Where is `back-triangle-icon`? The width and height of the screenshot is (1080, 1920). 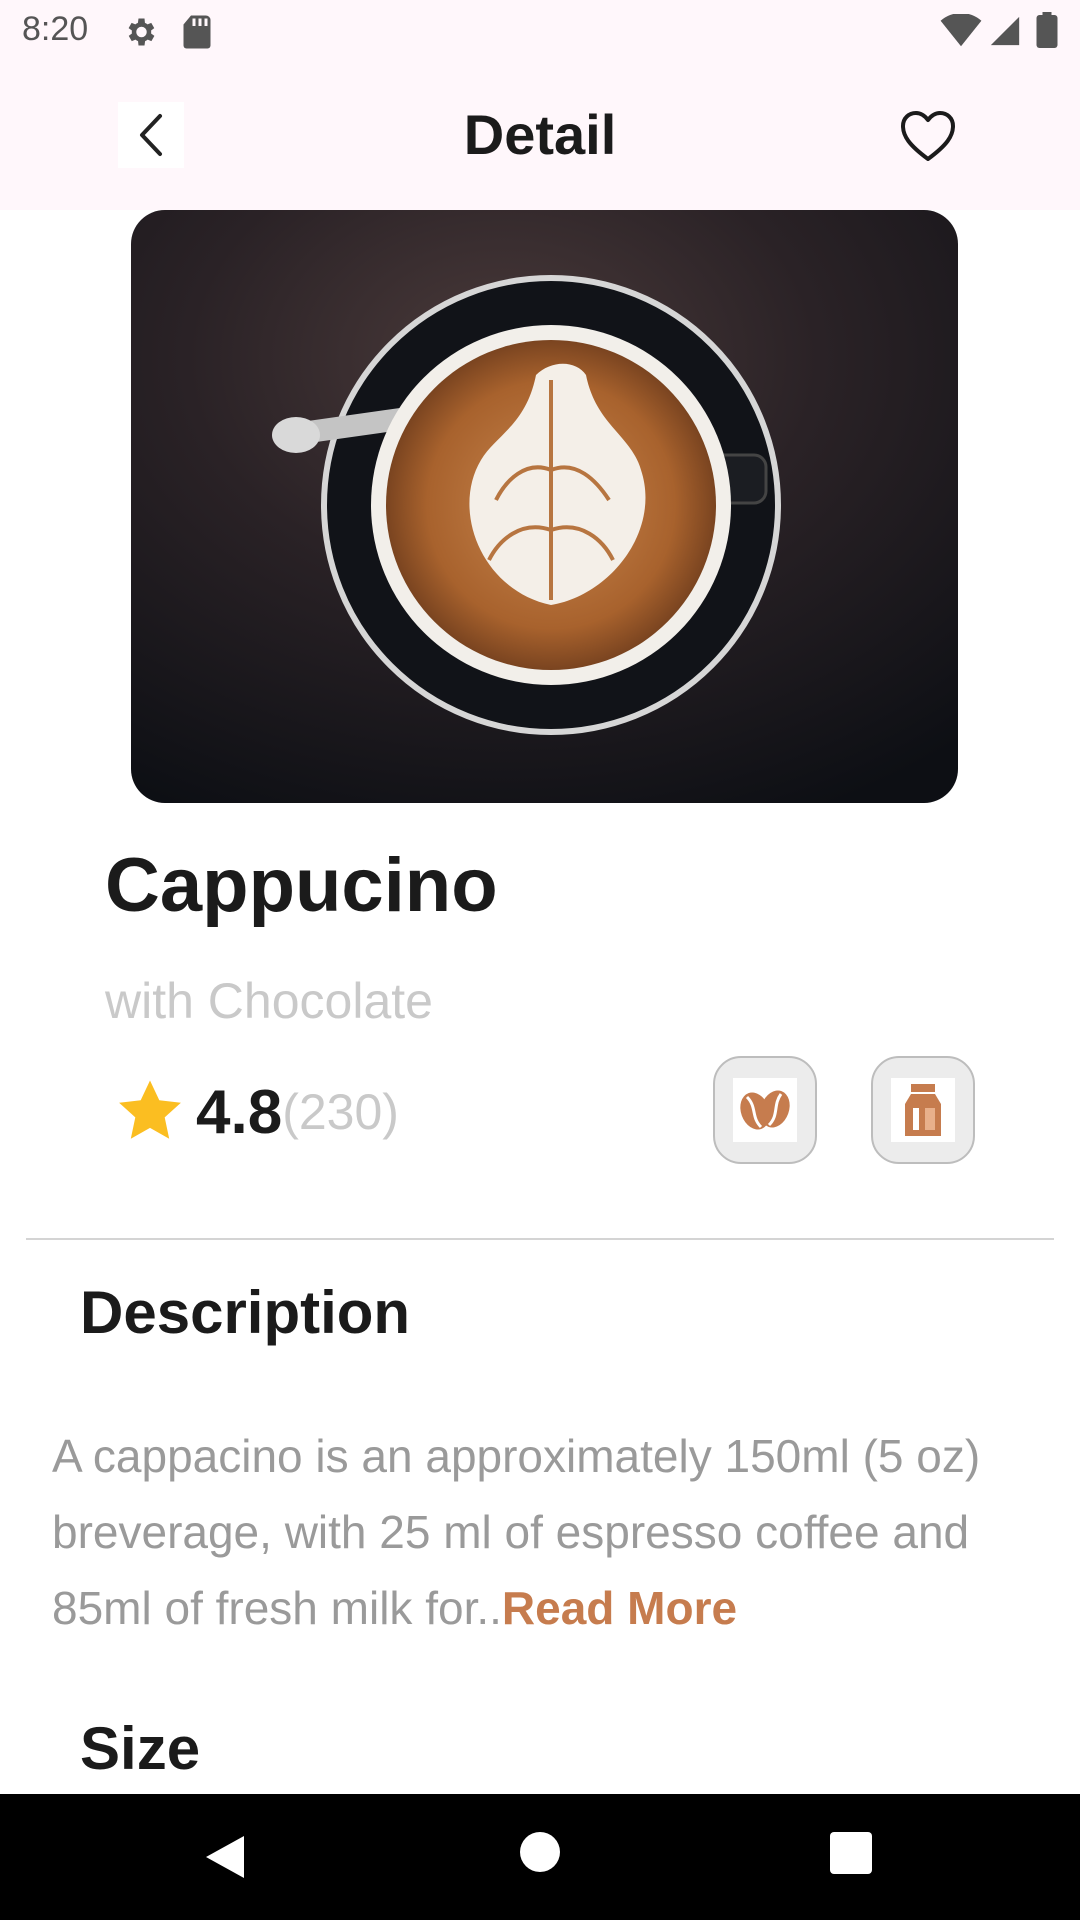 back-triangle-icon is located at coordinates (224, 1857).